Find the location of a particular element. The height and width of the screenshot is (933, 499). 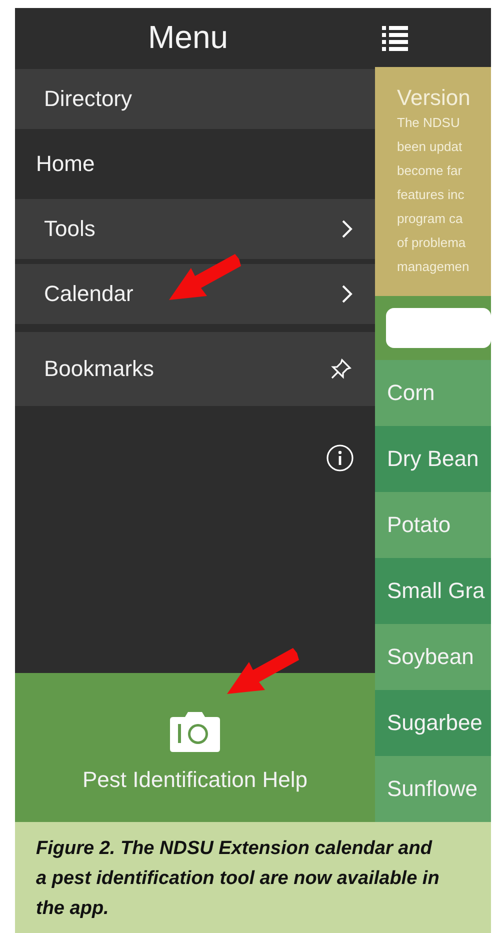

crop-item: Sugarbee is located at coordinates (433, 723).